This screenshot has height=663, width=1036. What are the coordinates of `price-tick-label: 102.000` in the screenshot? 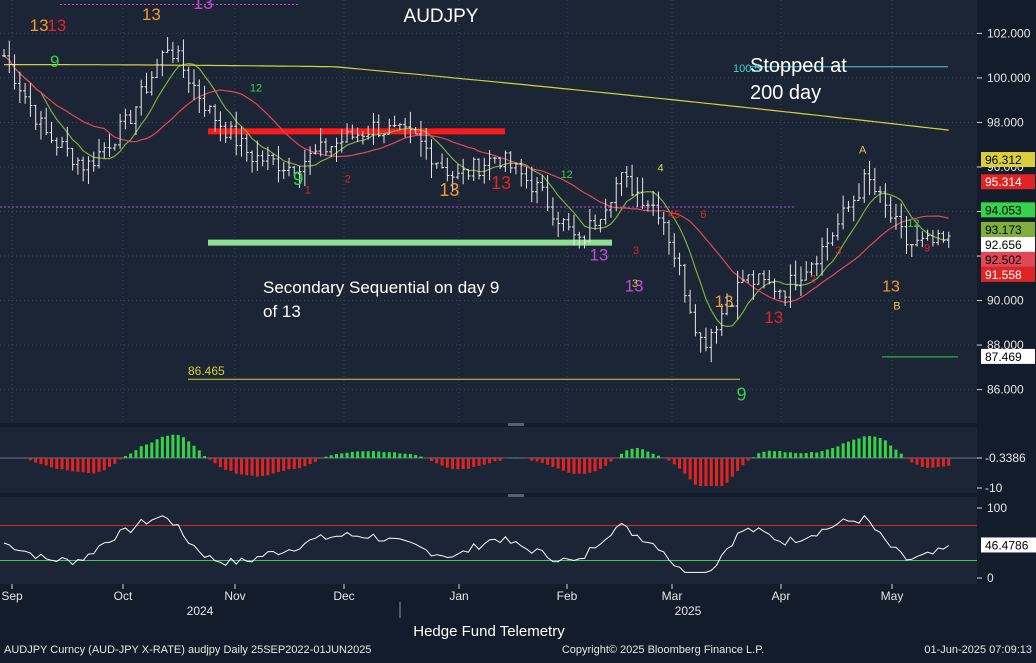 It's located at (1009, 33).